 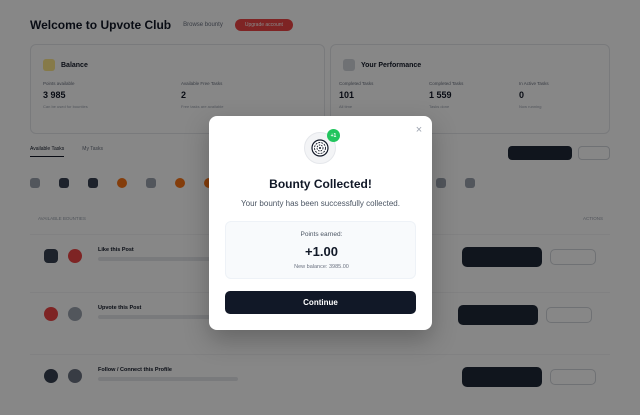 What do you see at coordinates (333, 135) in the screenshot?
I see `plus-one-badge: +1` at bounding box center [333, 135].